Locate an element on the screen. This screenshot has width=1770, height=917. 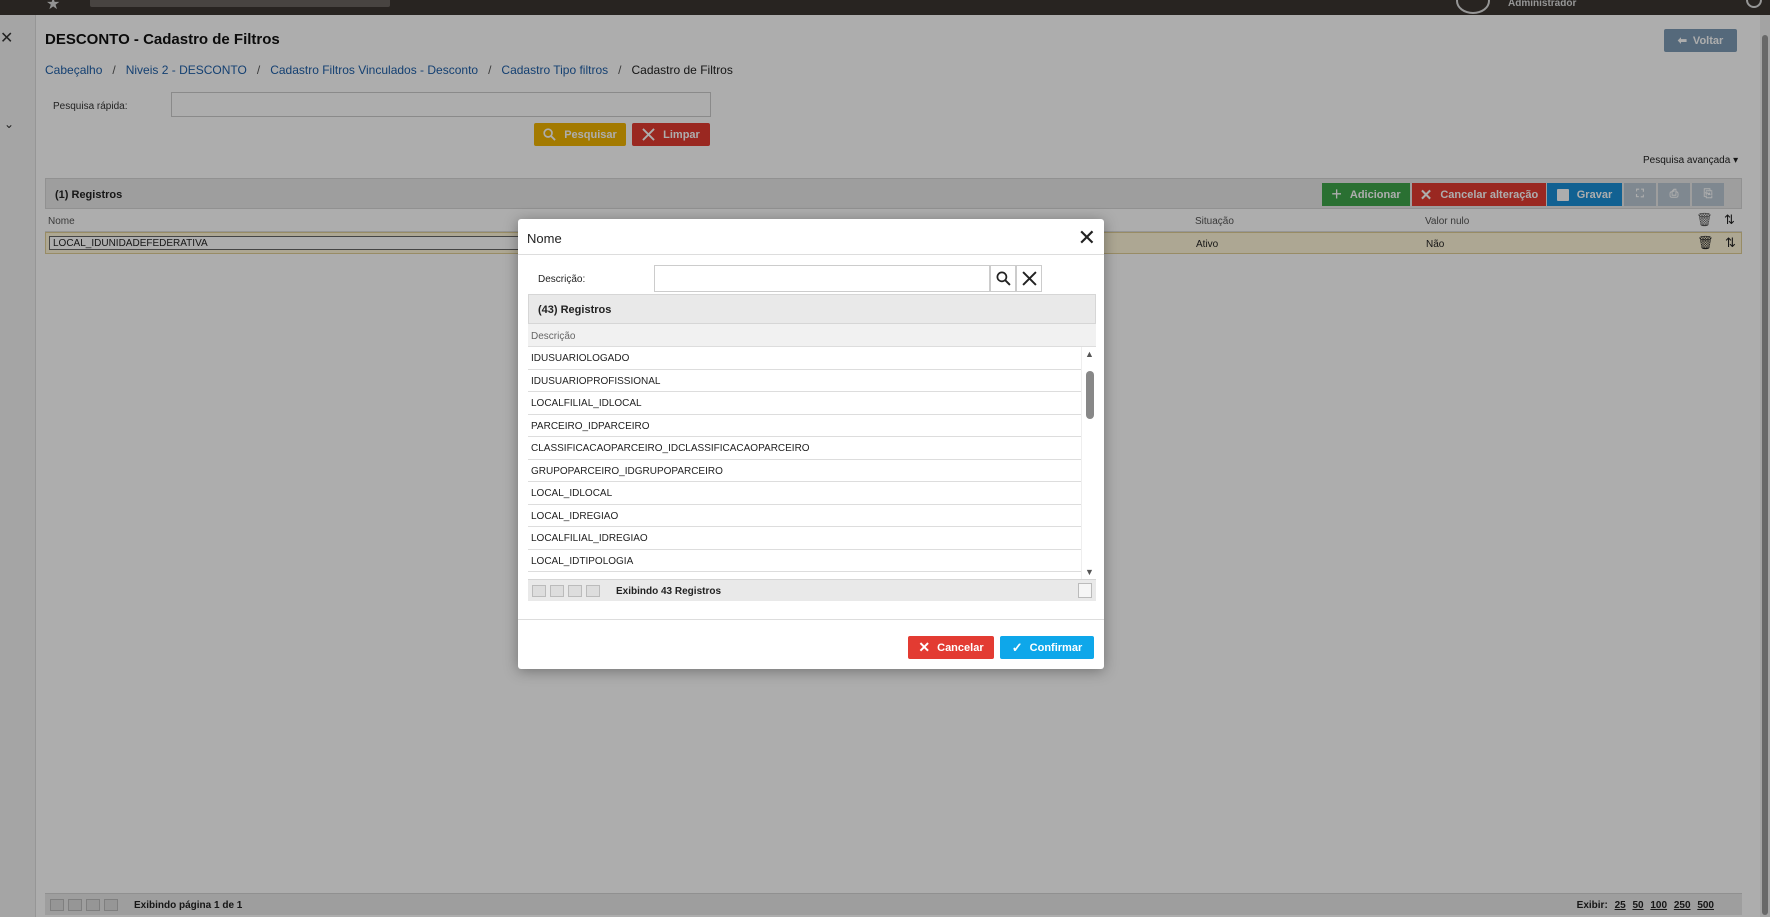
dialog-cancel-button: ✕ Cancelar is located at coordinates (951, 647).